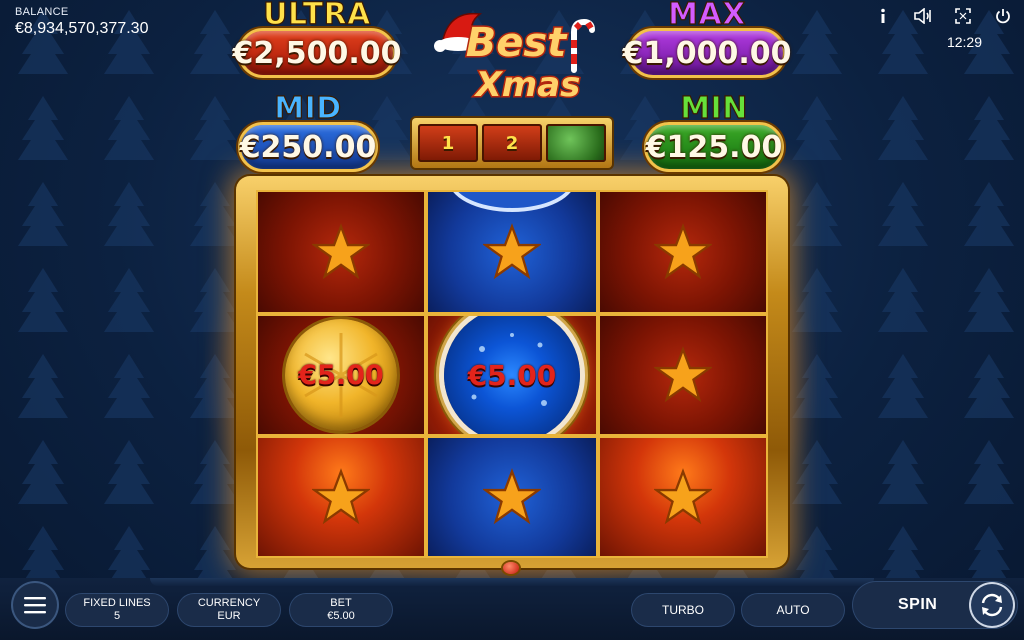 The image size is (1024, 640). What do you see at coordinates (992, 605) in the screenshot?
I see `spin-arrows-icon` at bounding box center [992, 605].